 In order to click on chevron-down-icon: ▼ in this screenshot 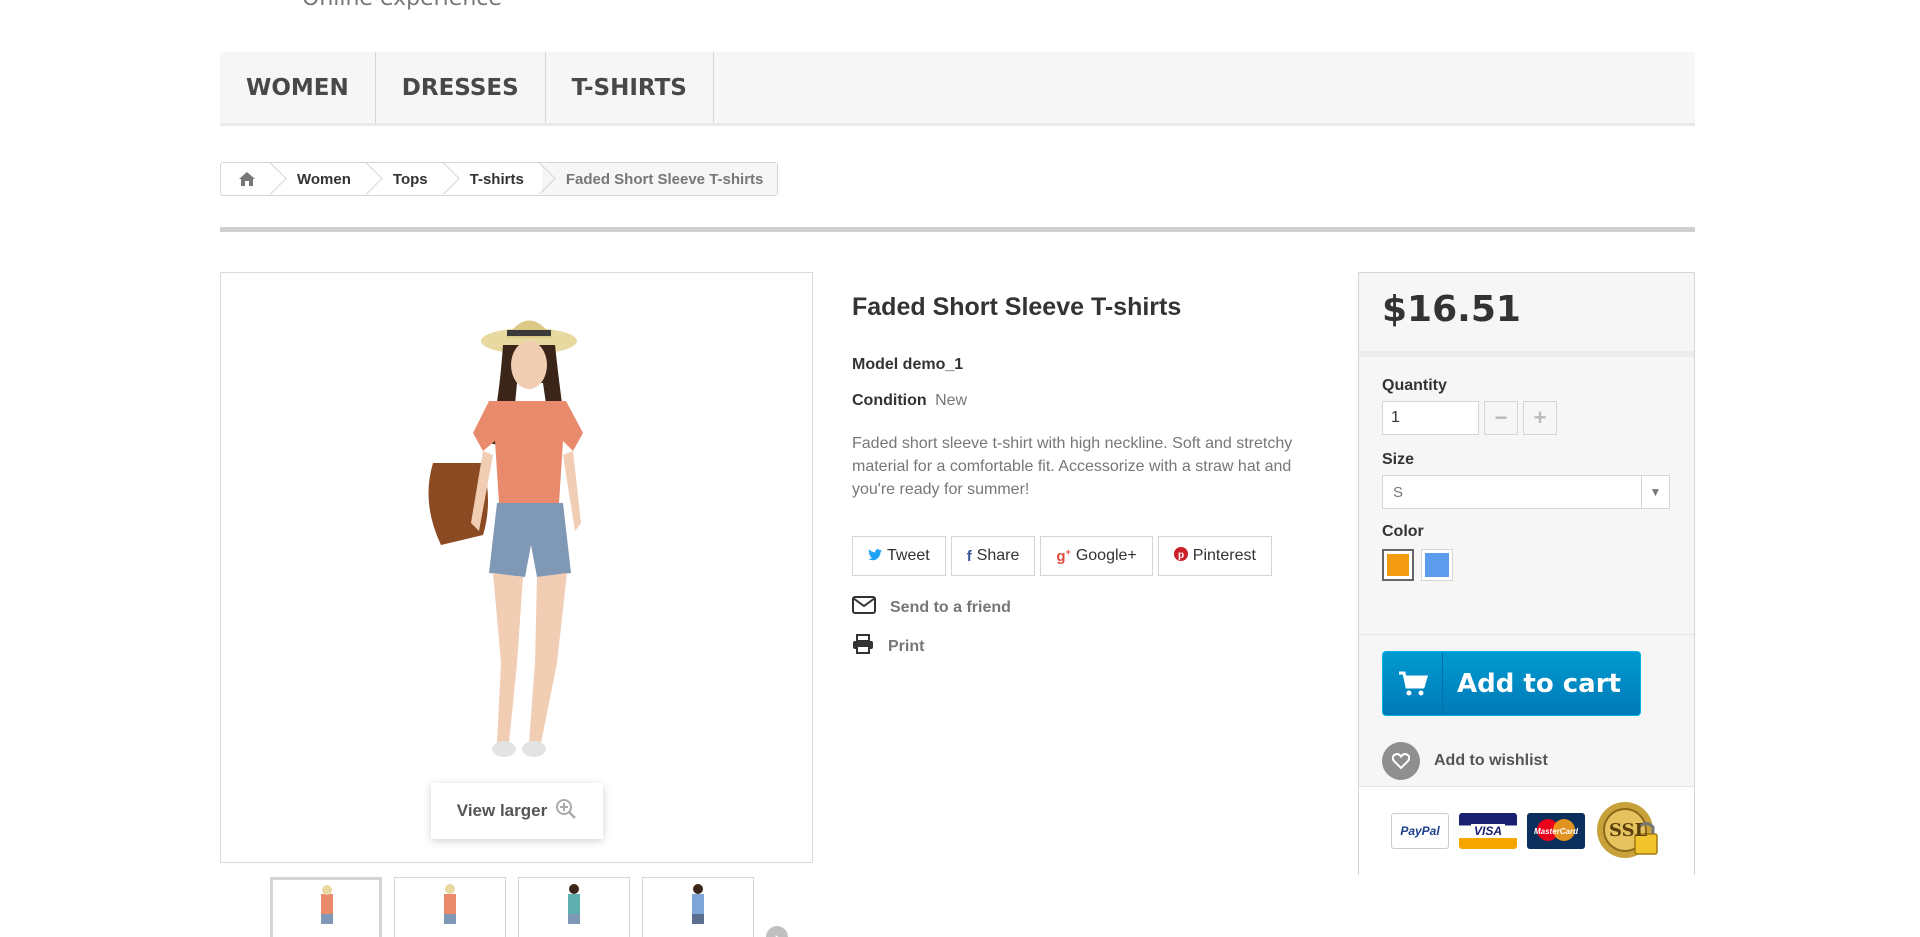, I will do `click(1655, 492)`.